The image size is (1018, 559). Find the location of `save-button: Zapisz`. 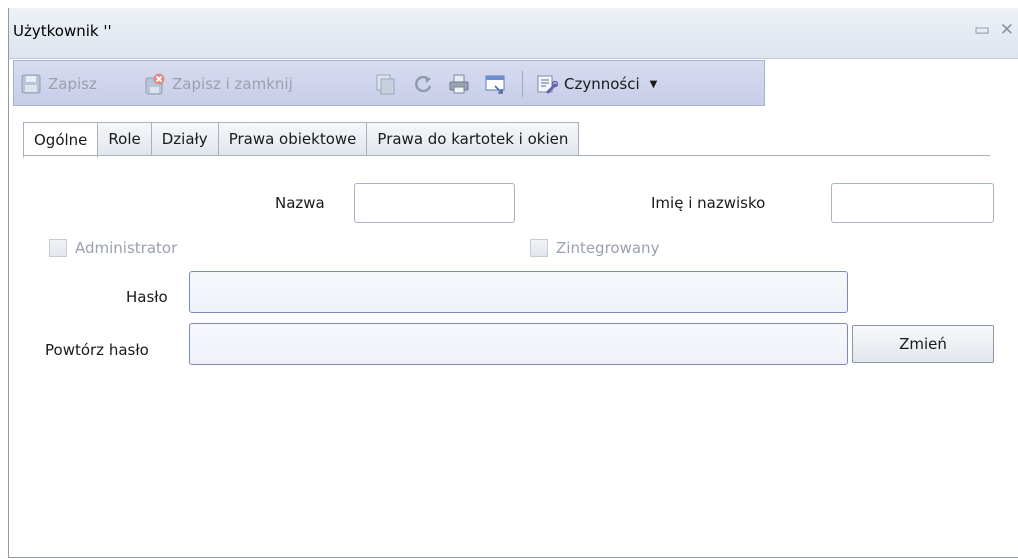

save-button: Zapisz is located at coordinates (58, 84).